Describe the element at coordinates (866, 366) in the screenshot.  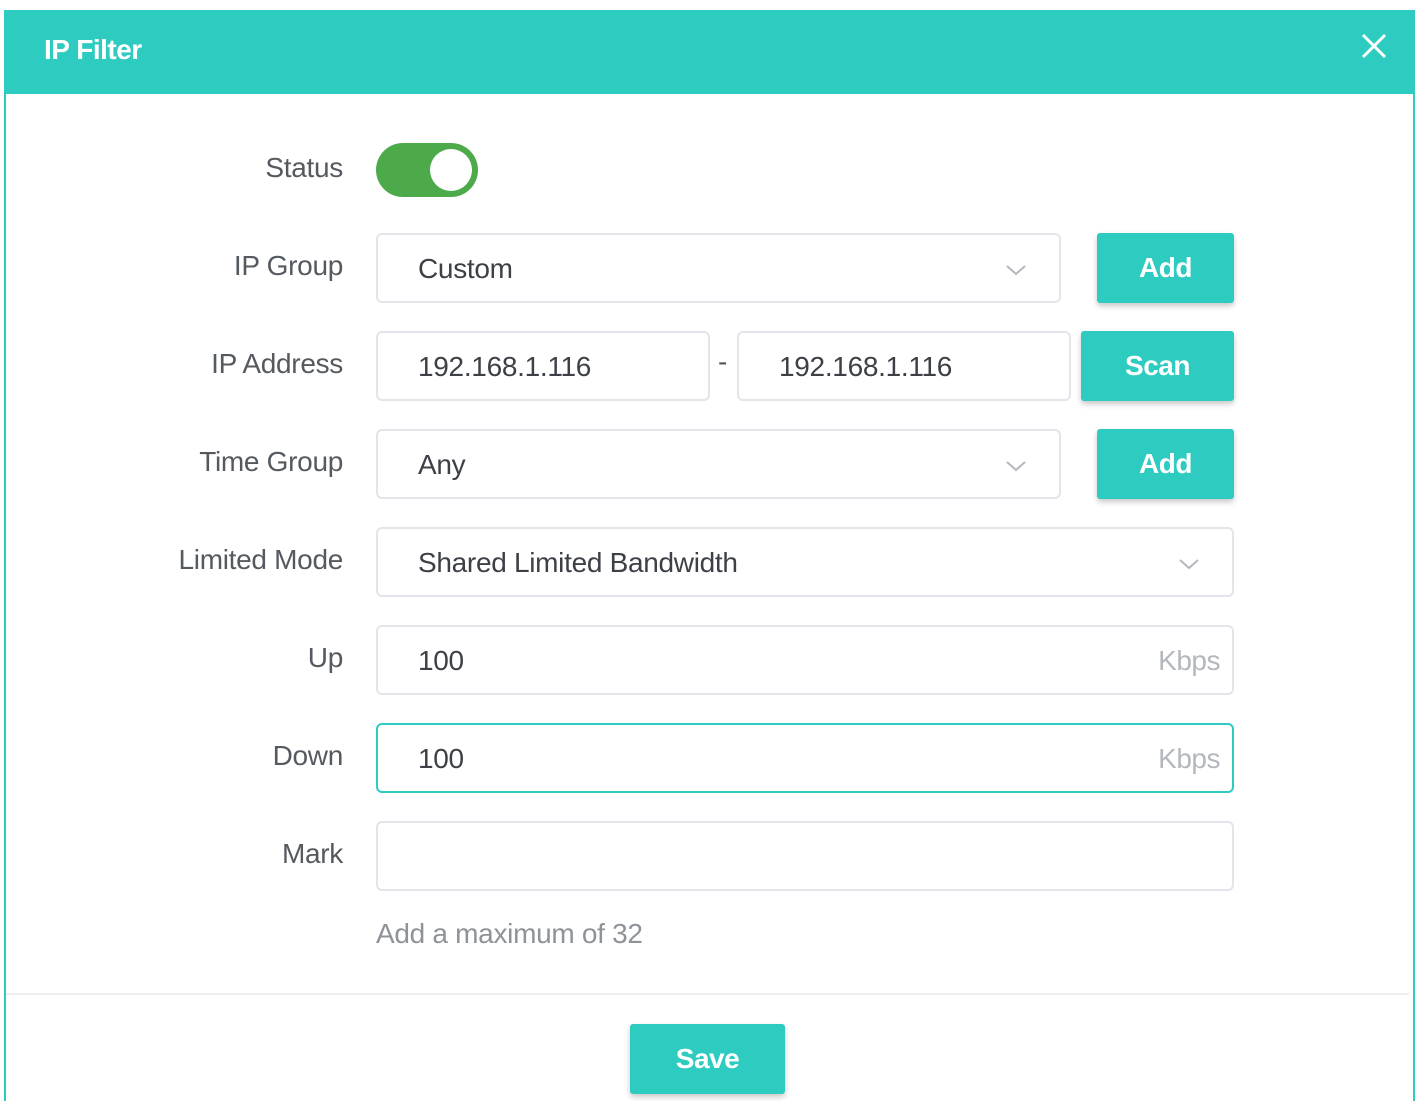
I see `ip-end-value: 192.168.1.116` at that location.